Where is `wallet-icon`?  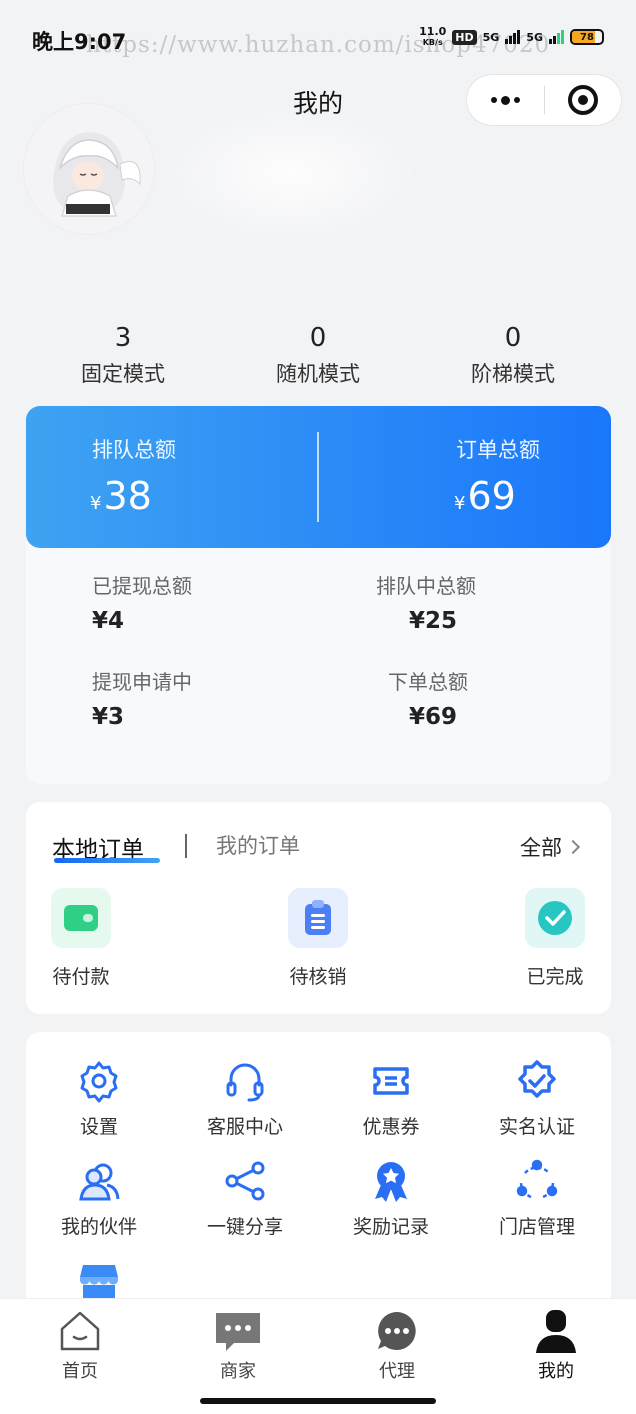 wallet-icon is located at coordinates (81, 918).